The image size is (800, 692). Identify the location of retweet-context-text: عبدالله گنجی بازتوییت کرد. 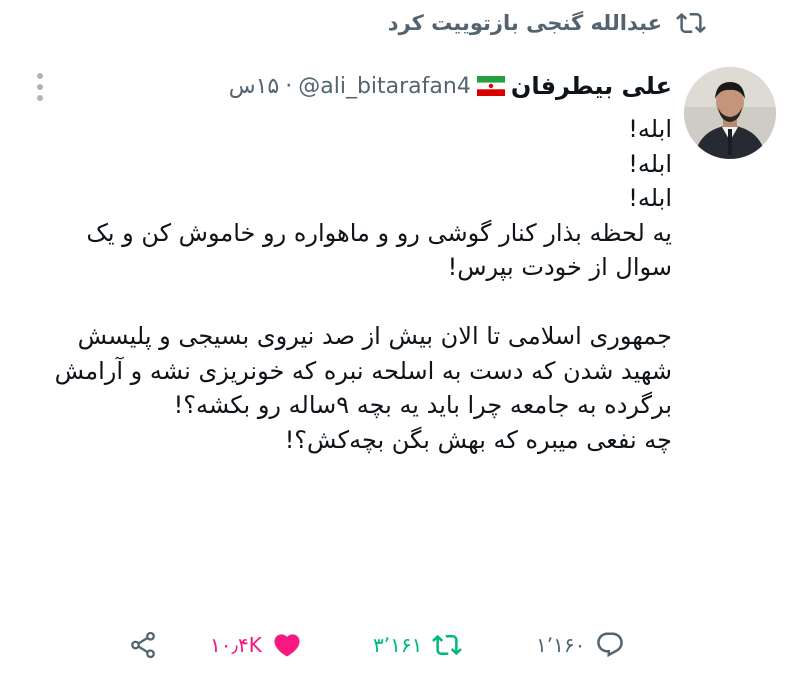
(524, 23).